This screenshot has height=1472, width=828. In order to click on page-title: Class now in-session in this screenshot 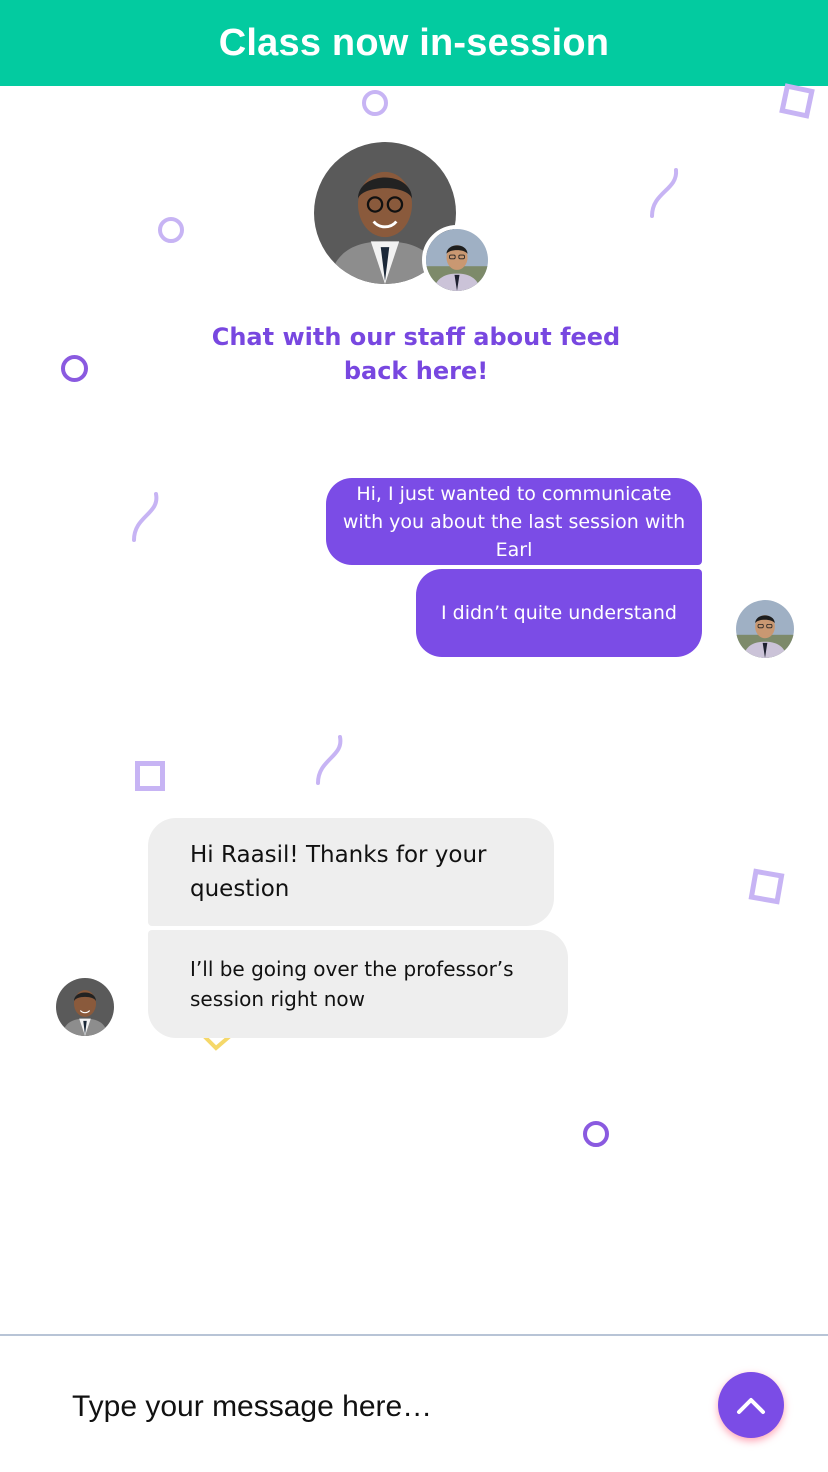, I will do `click(414, 42)`.